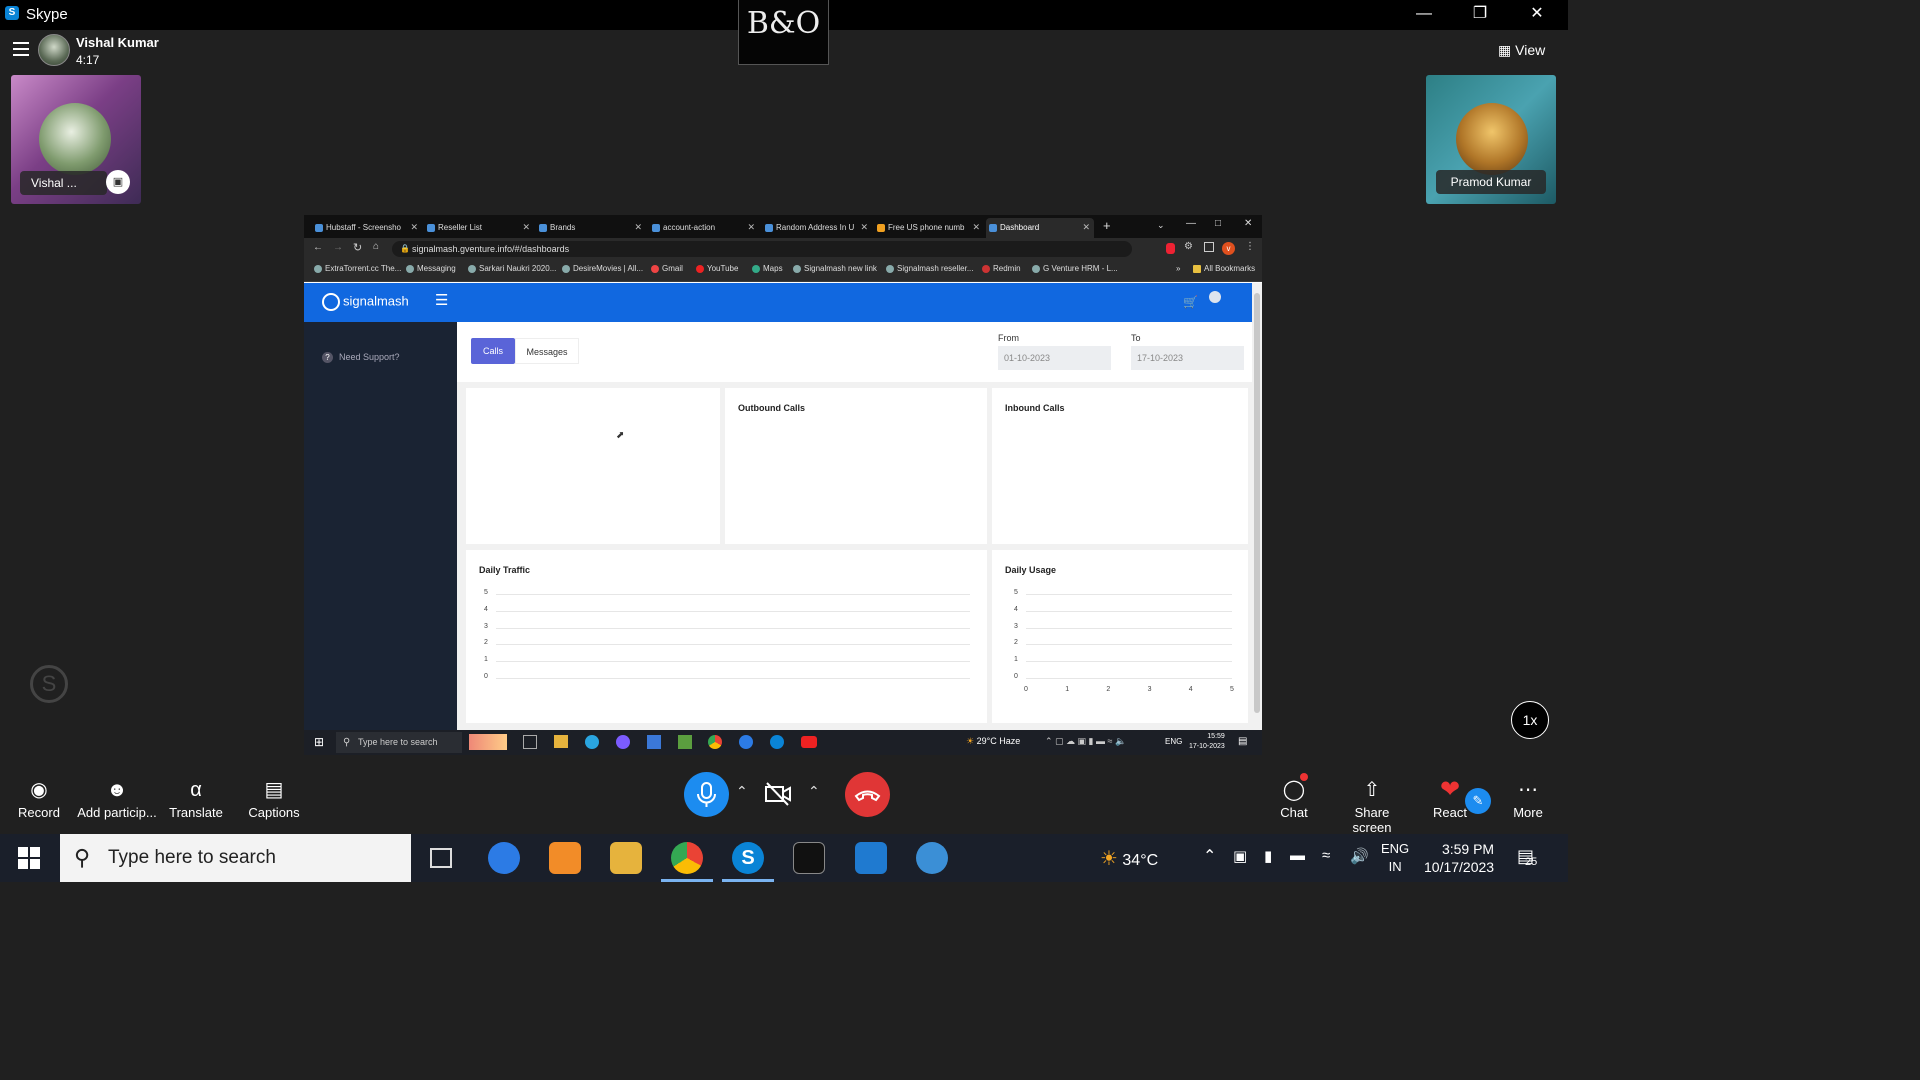 The height and width of the screenshot is (1080, 1920). Describe the element at coordinates (1209, 247) in the screenshot. I see `sidepanel-icon` at that location.